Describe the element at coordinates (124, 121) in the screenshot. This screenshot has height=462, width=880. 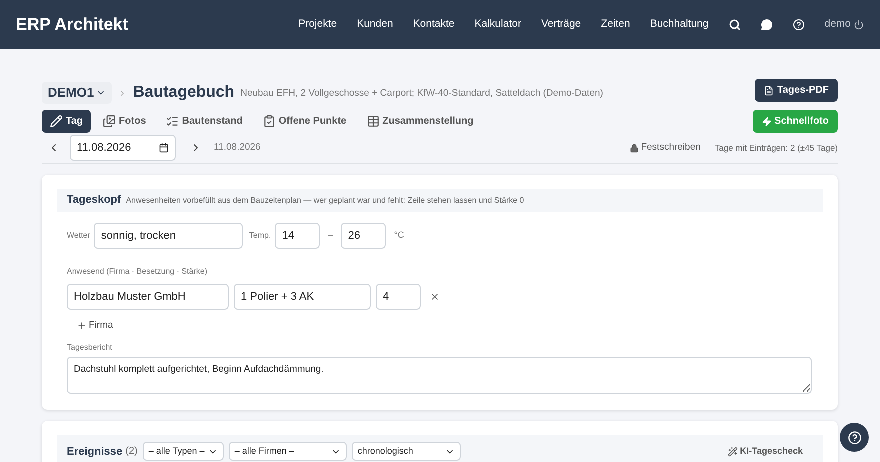
I see `tab: Fotos` at that location.